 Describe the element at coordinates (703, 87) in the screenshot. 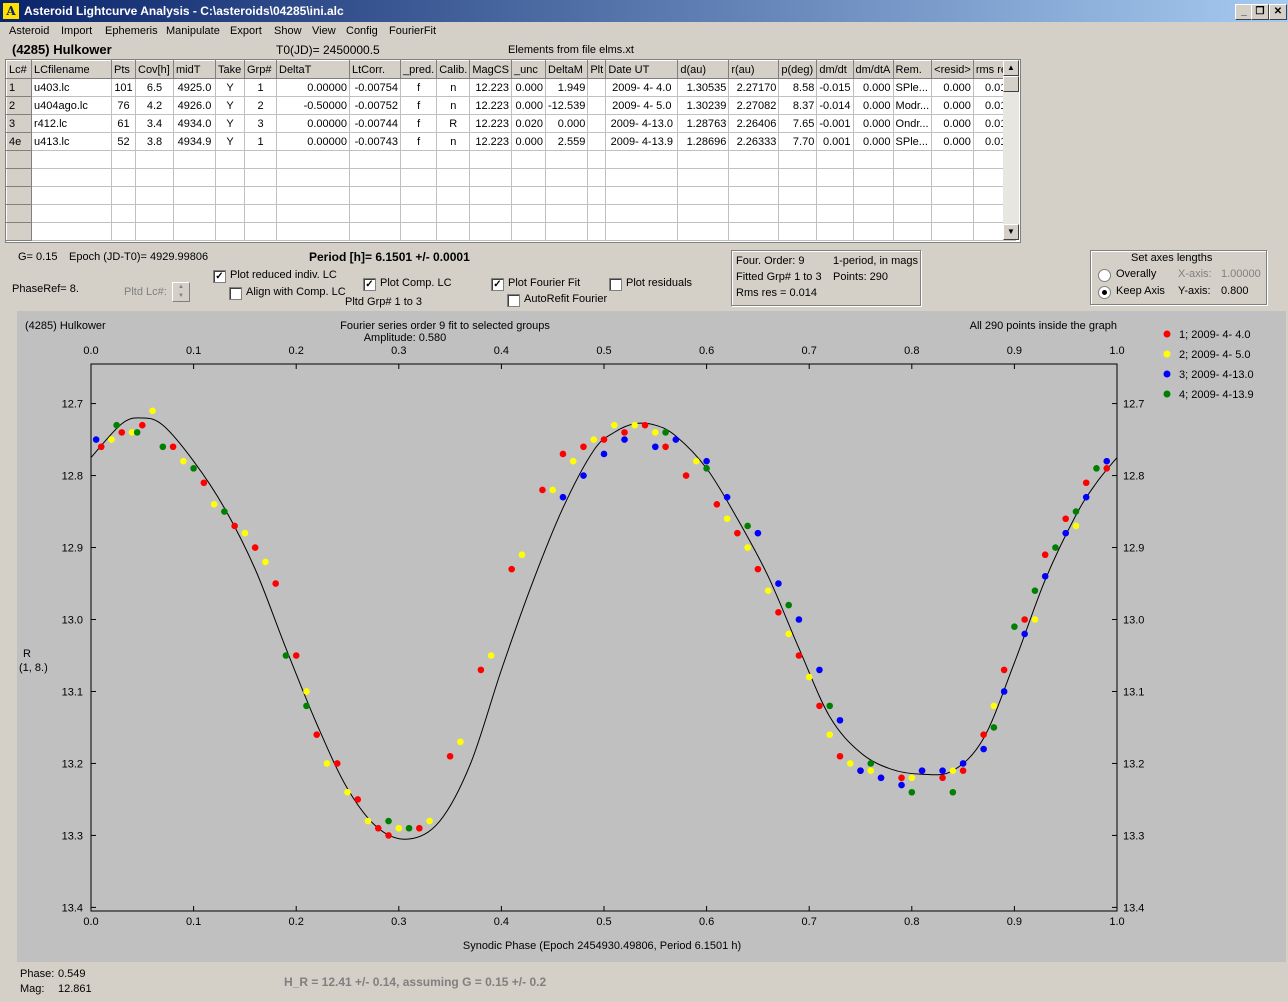

I see `table-cell: 1.30535` at that location.